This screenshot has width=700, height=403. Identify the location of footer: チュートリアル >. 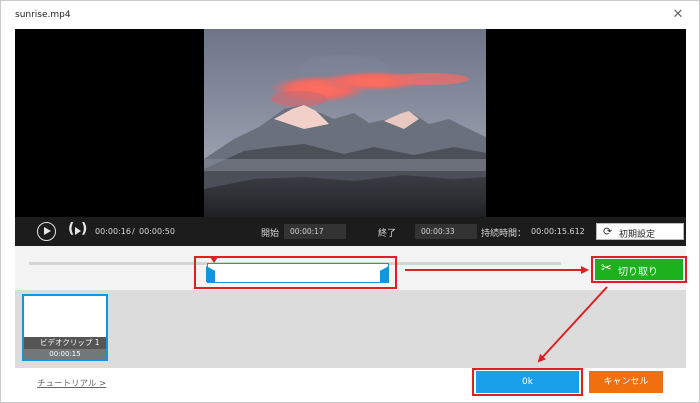
(350, 383).